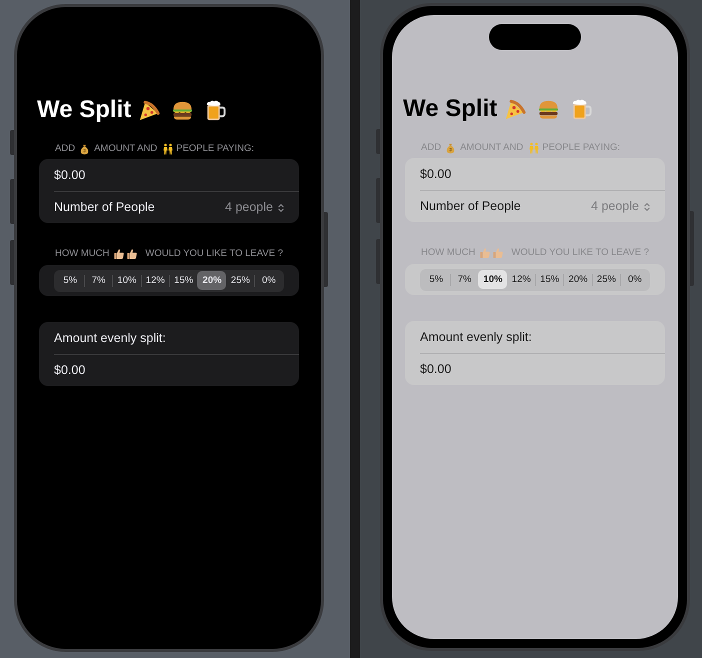  I want to click on section-header: AMOUNT AND, so click(126, 149).